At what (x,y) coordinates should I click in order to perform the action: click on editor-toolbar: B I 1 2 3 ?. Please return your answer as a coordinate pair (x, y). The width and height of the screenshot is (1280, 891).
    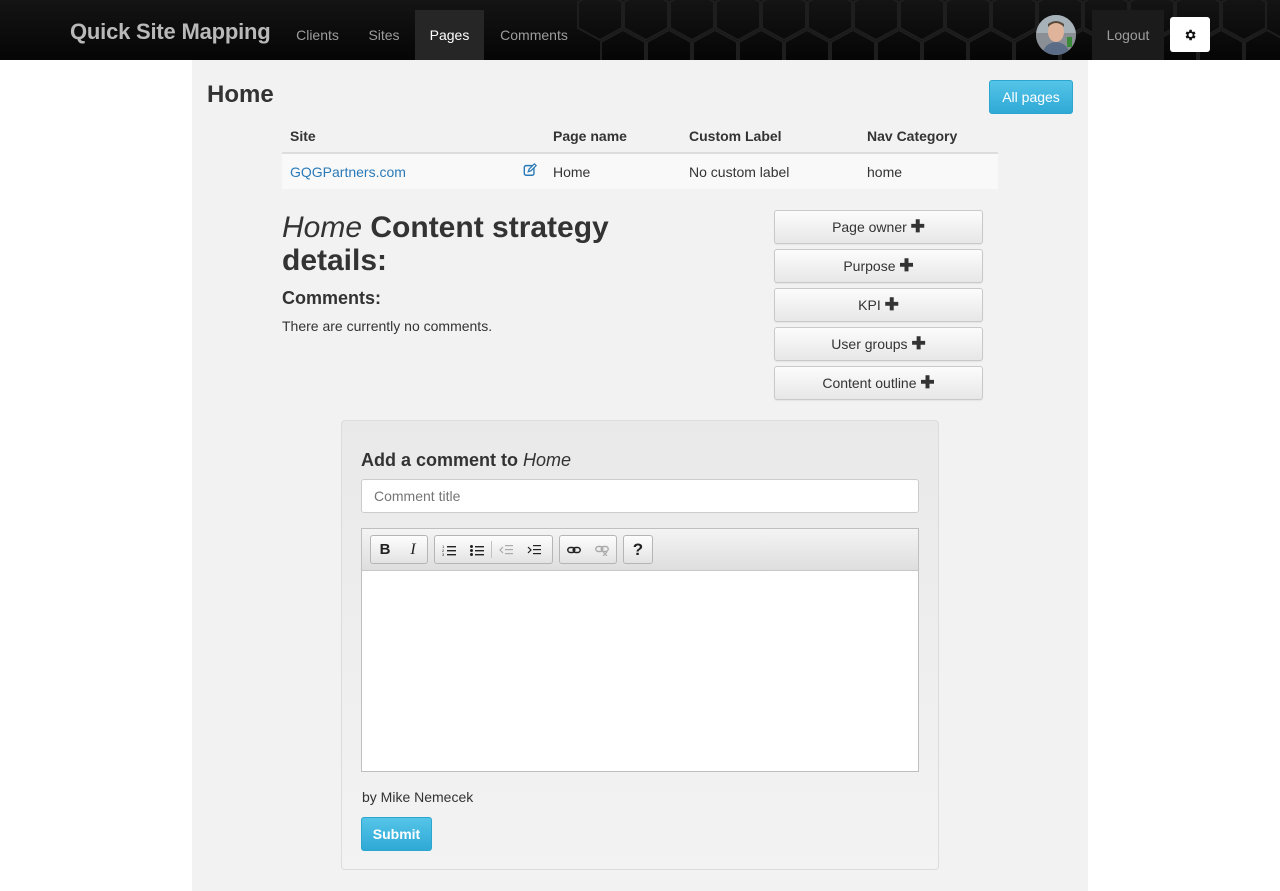
    Looking at the image, I should click on (640, 550).